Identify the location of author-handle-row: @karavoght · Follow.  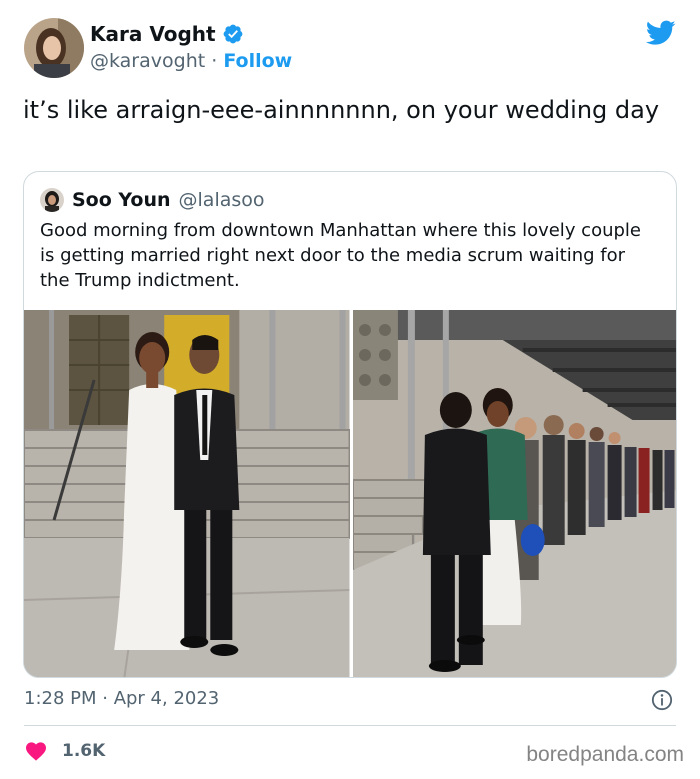
(191, 61).